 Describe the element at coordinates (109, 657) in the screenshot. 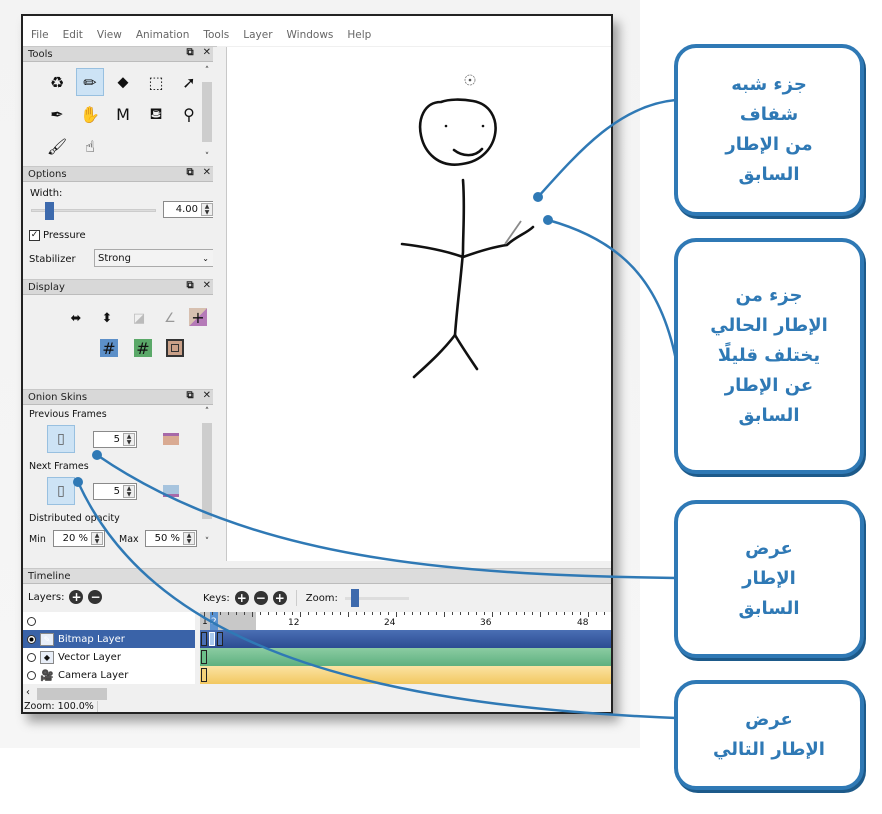

I see `layer-row-vector: ◆ Vector Layer` at that location.